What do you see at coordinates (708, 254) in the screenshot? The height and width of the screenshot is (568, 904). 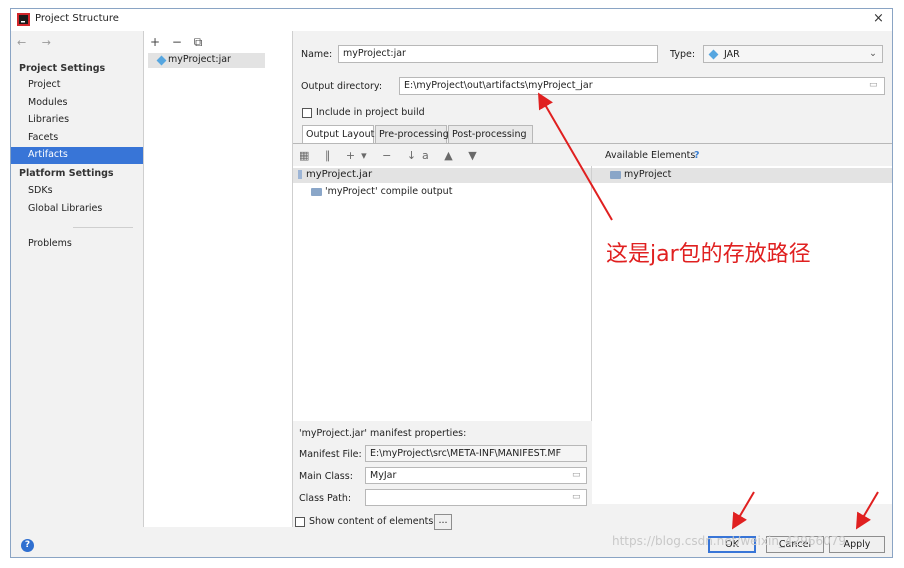 I see `annotation-text: 这是jar包的存放路径` at bounding box center [708, 254].